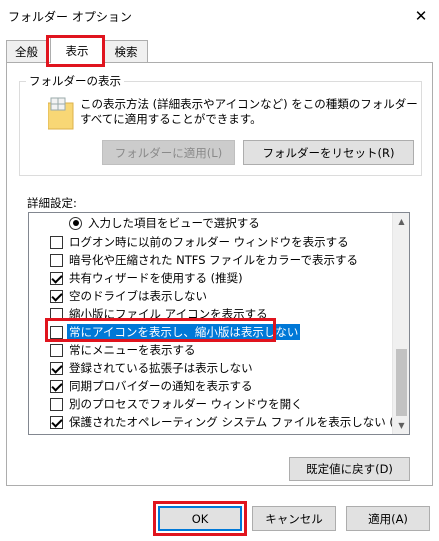  I want to click on tab-search: 検索, so click(126, 51).